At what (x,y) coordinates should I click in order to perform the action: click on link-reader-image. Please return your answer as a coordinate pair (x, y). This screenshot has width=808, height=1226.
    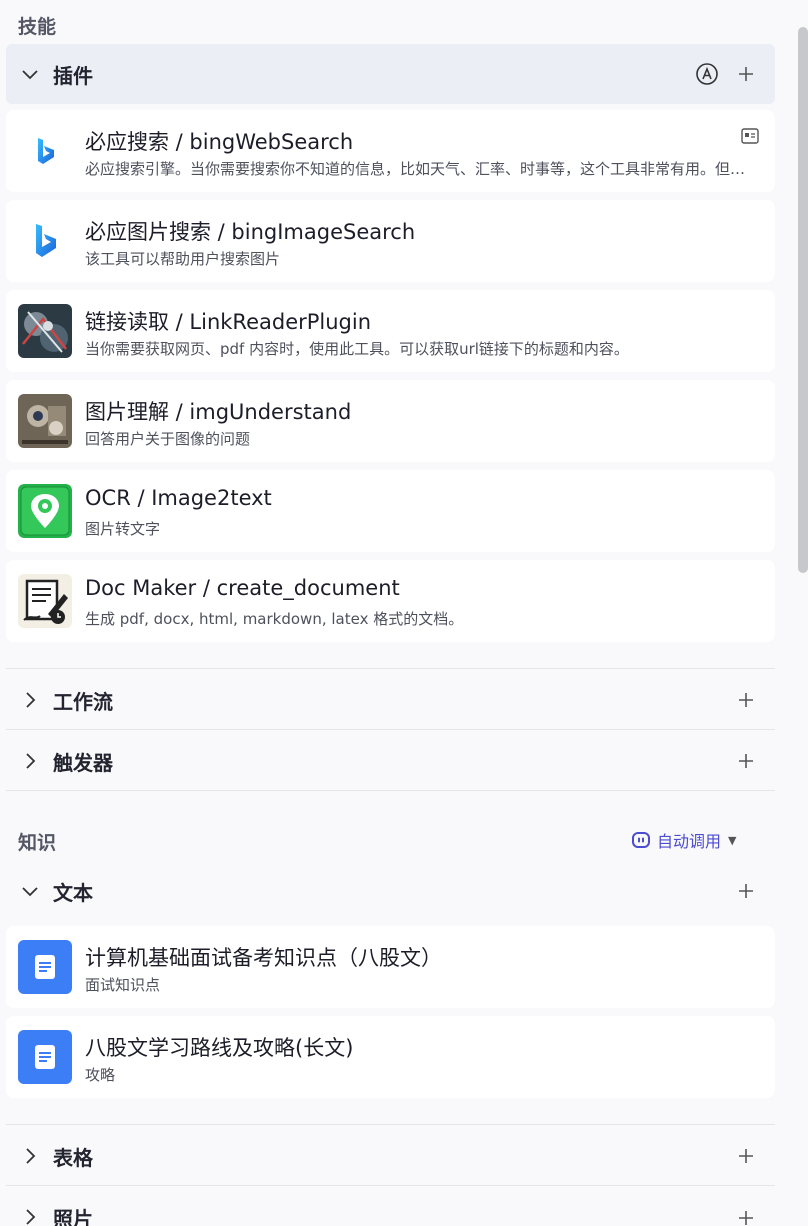
    Looking at the image, I should click on (45, 331).